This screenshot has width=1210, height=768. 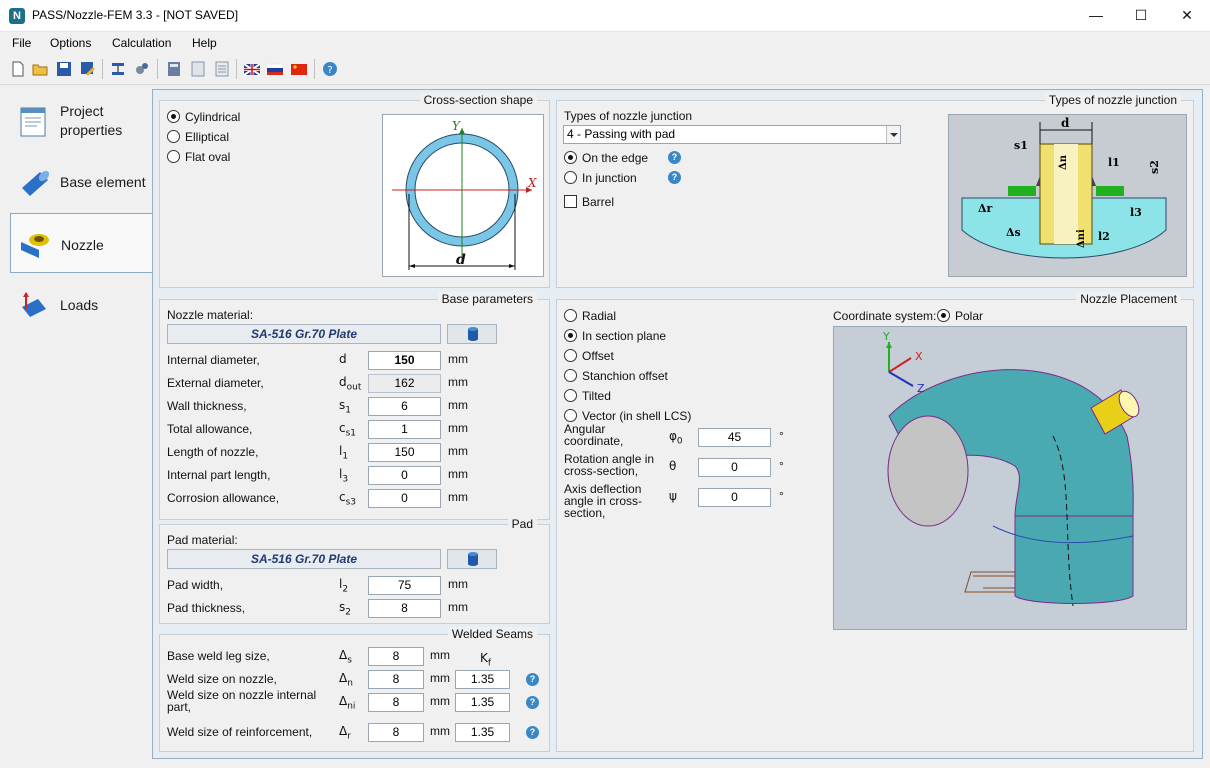 I want to click on value-input: 45, so click(x=734, y=437).